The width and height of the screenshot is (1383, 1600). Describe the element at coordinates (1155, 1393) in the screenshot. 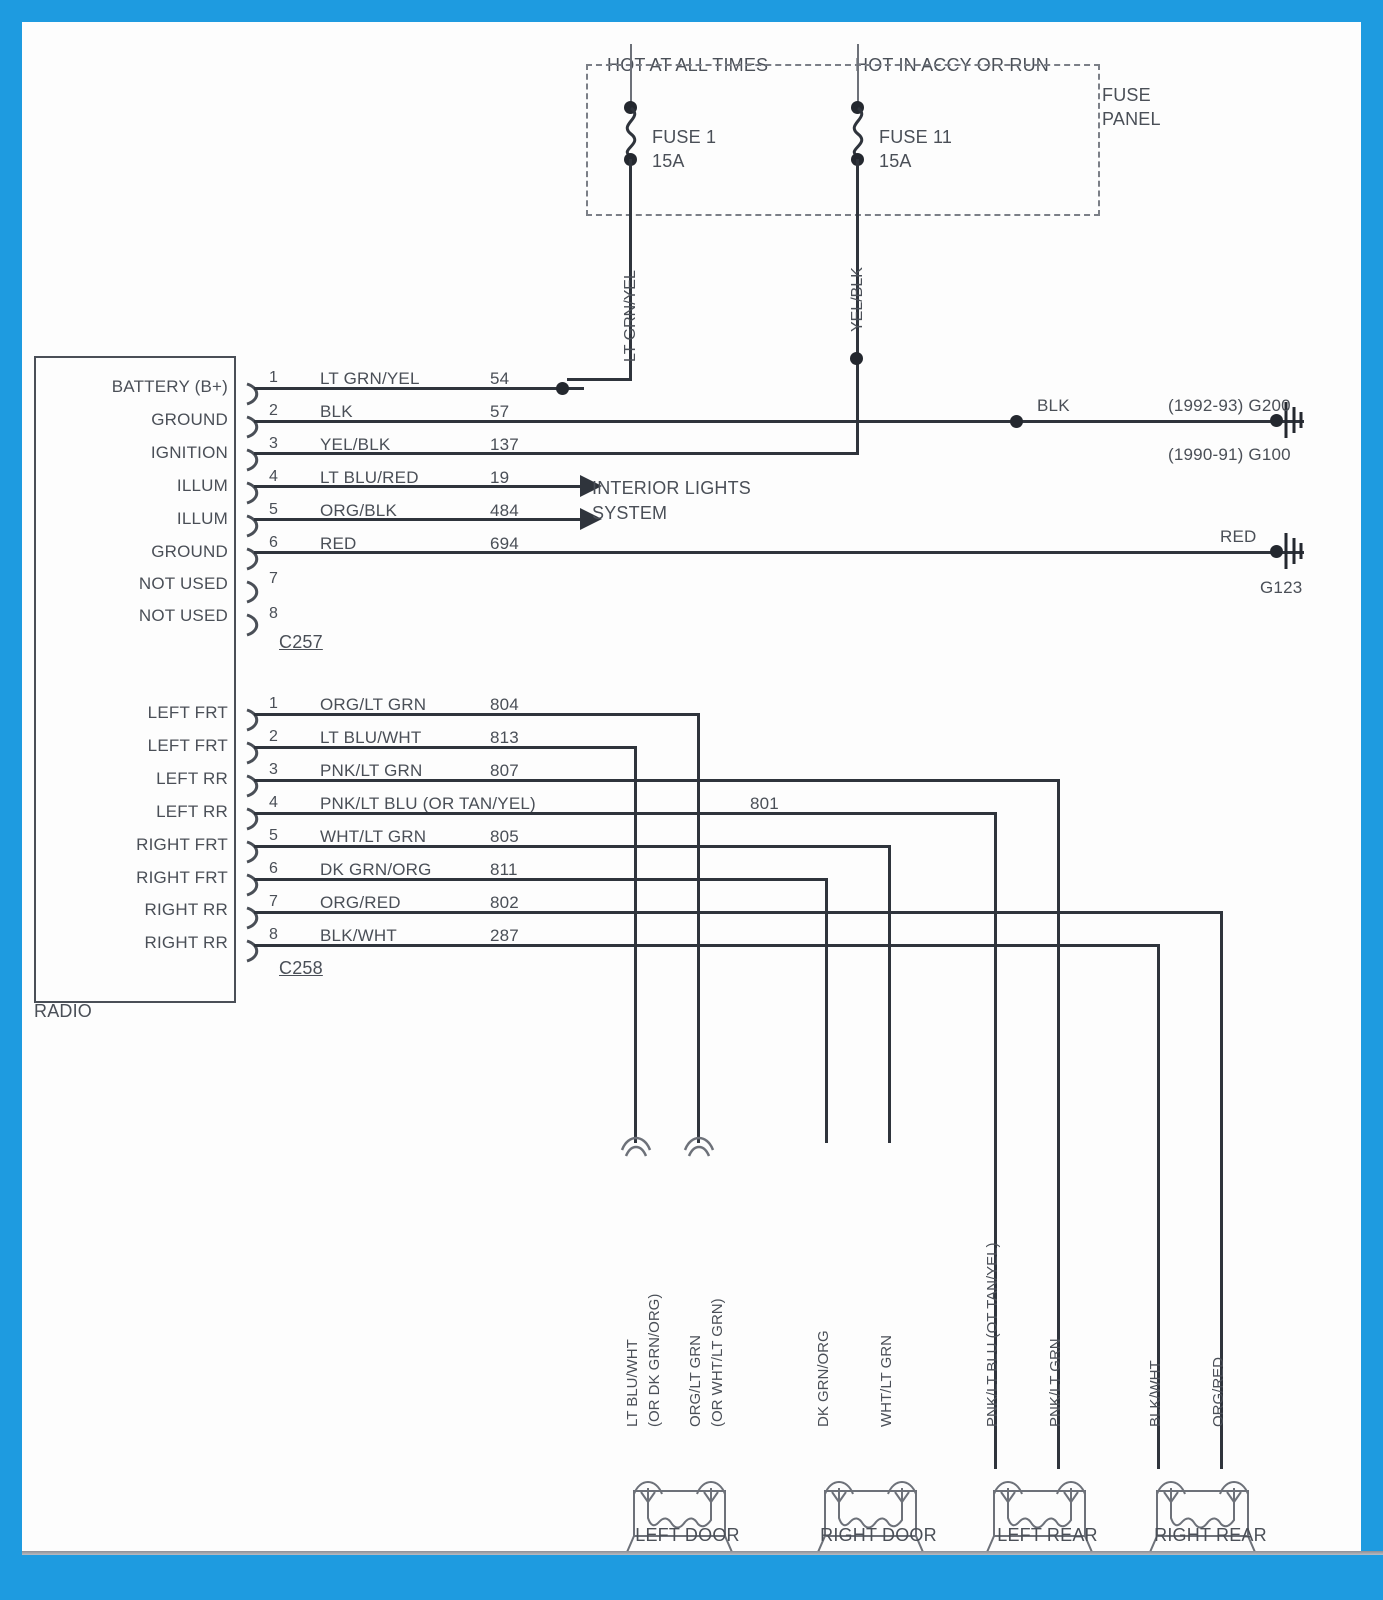

I see `right-rear-wire-label-1: BLK/WHT` at that location.